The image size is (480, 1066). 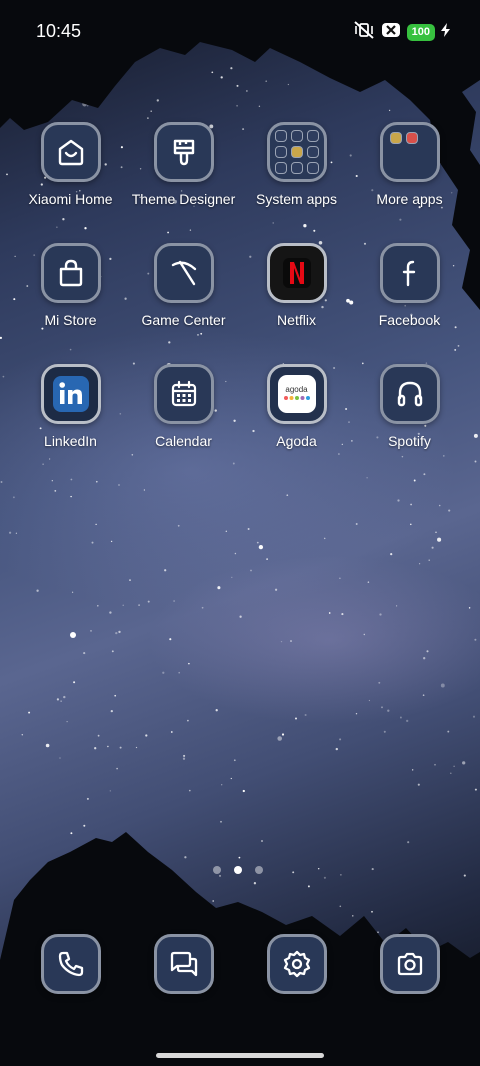 I want to click on close-box-icon, so click(x=391, y=32).